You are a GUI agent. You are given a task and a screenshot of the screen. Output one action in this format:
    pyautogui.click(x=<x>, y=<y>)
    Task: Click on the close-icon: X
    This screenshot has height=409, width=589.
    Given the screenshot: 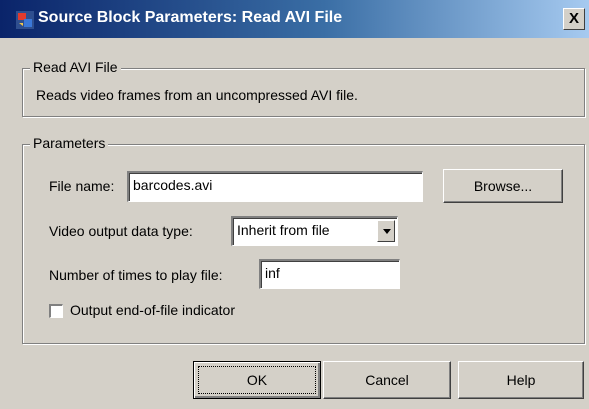 What is the action you would take?
    pyautogui.click(x=573, y=18)
    